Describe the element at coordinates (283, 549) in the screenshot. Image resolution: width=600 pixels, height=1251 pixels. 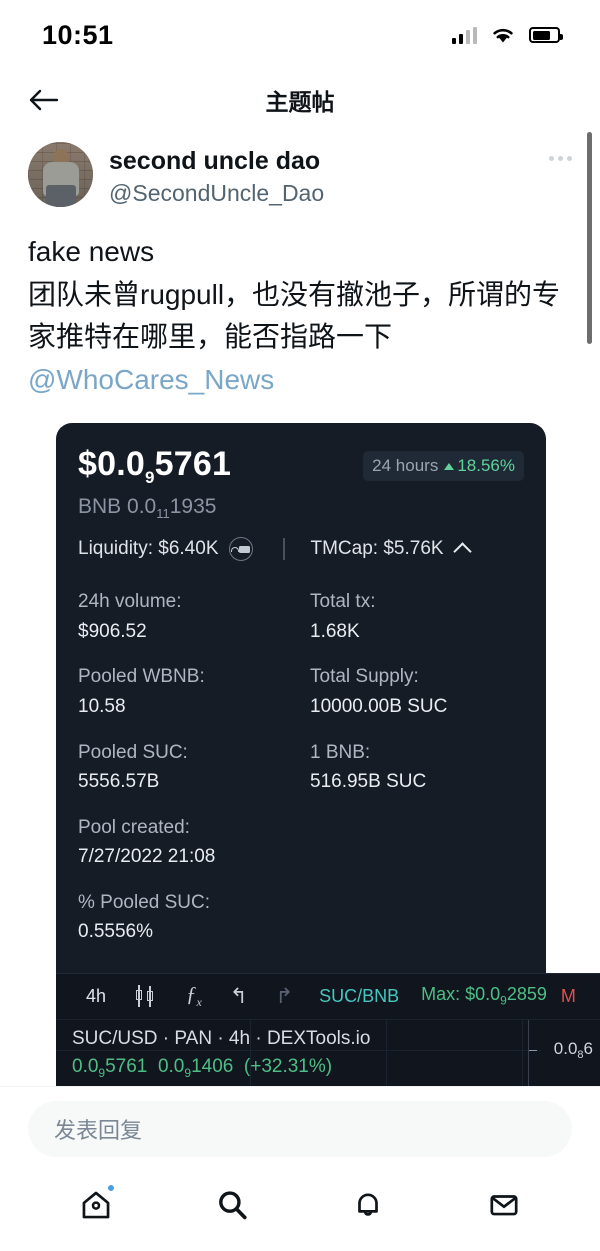
I see `vertical-divider` at that location.